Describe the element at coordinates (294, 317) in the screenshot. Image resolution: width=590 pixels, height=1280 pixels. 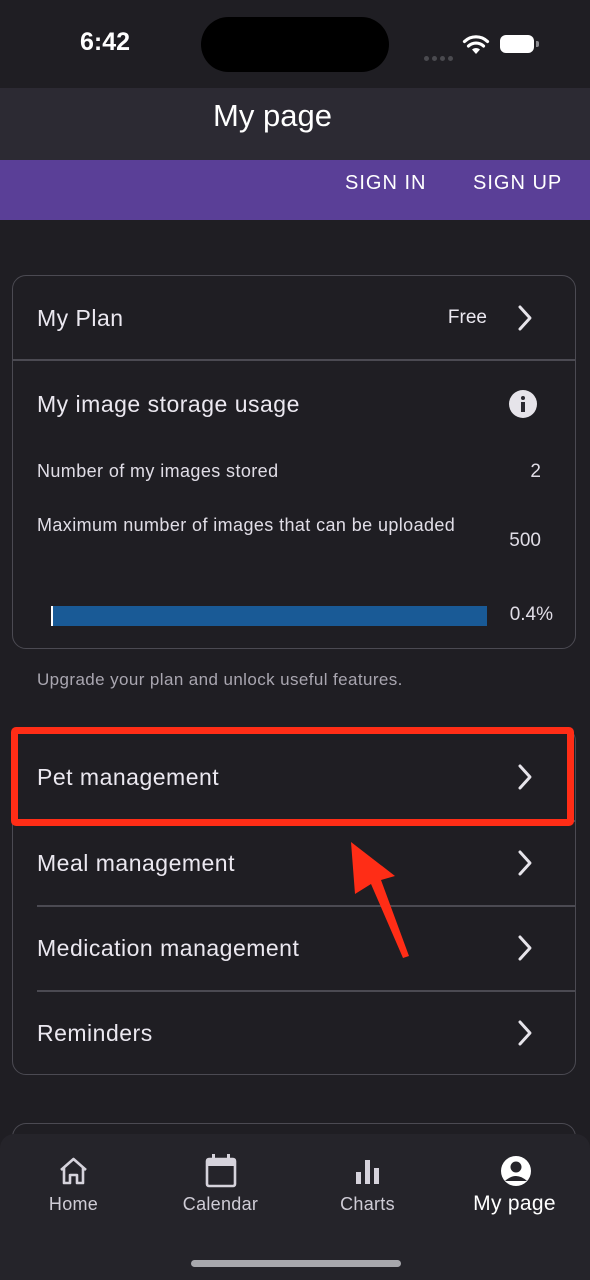
I see `my-plan-row: My Plan Free` at that location.